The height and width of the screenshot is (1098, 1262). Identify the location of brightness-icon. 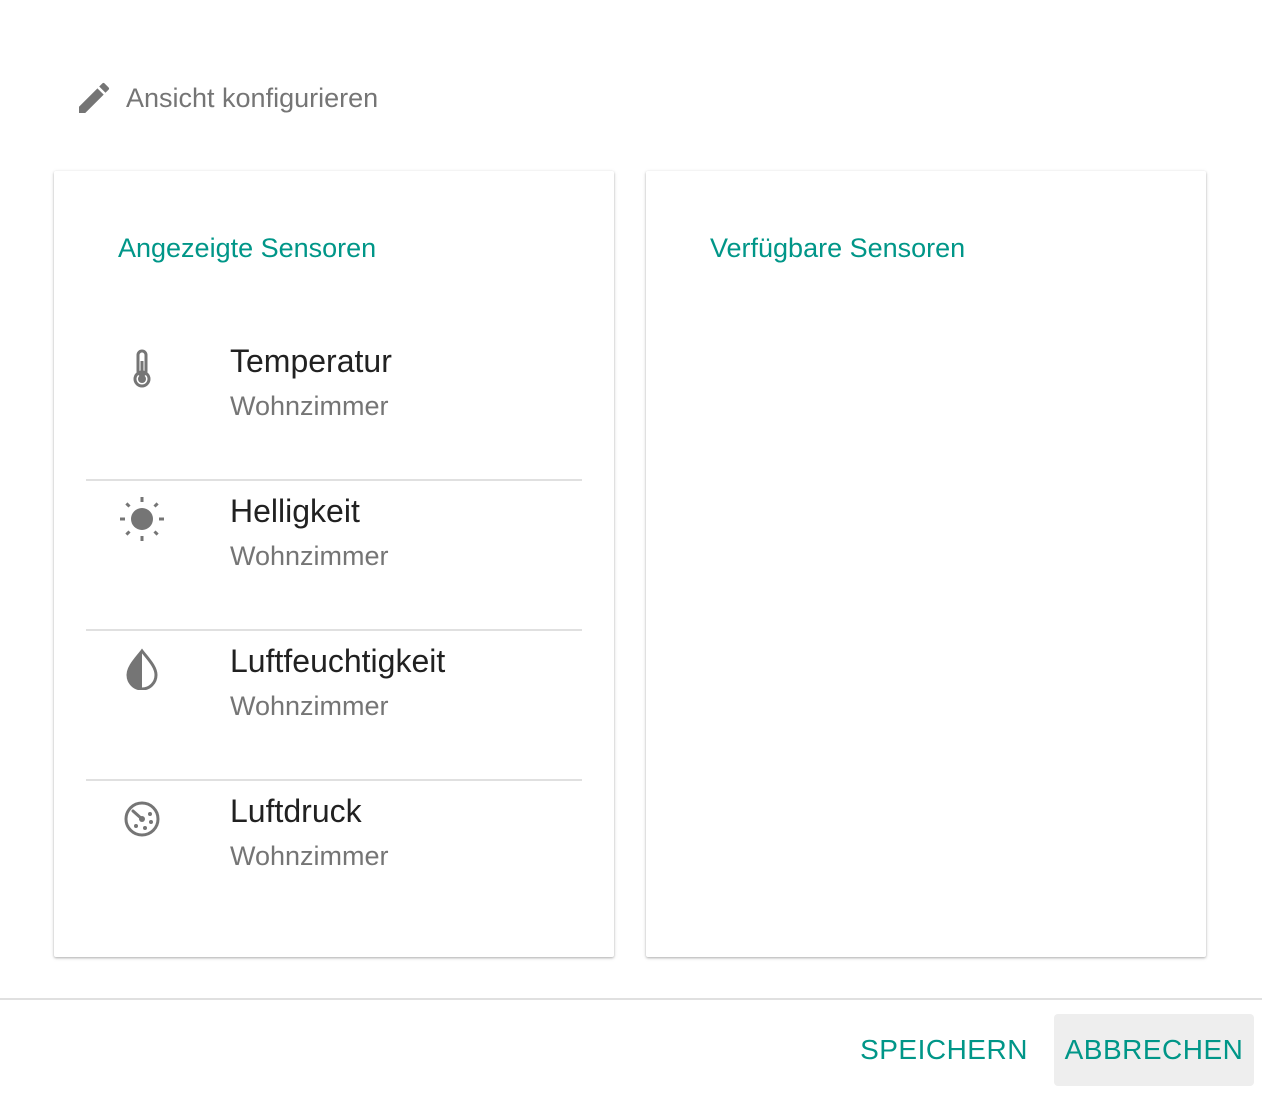
(142, 519).